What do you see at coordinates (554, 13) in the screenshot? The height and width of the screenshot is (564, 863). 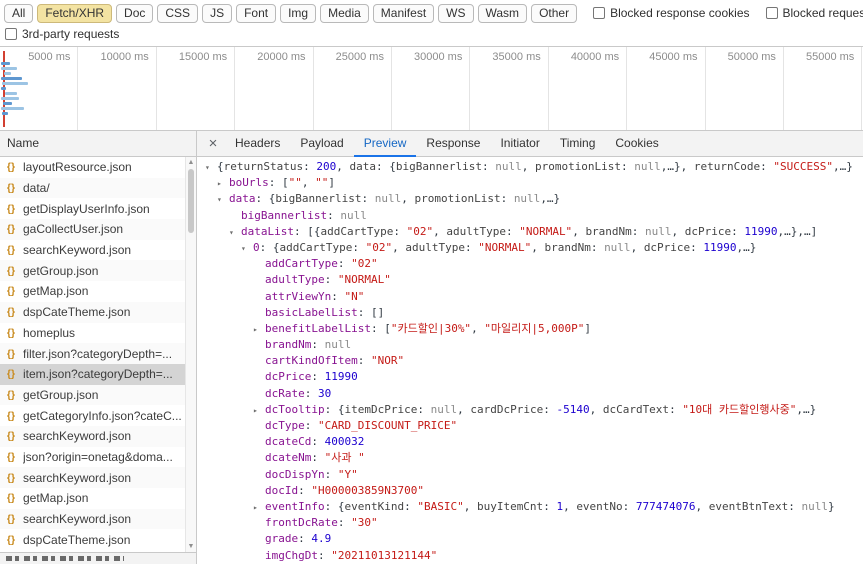 I see `filter-chip-other: Other` at bounding box center [554, 13].